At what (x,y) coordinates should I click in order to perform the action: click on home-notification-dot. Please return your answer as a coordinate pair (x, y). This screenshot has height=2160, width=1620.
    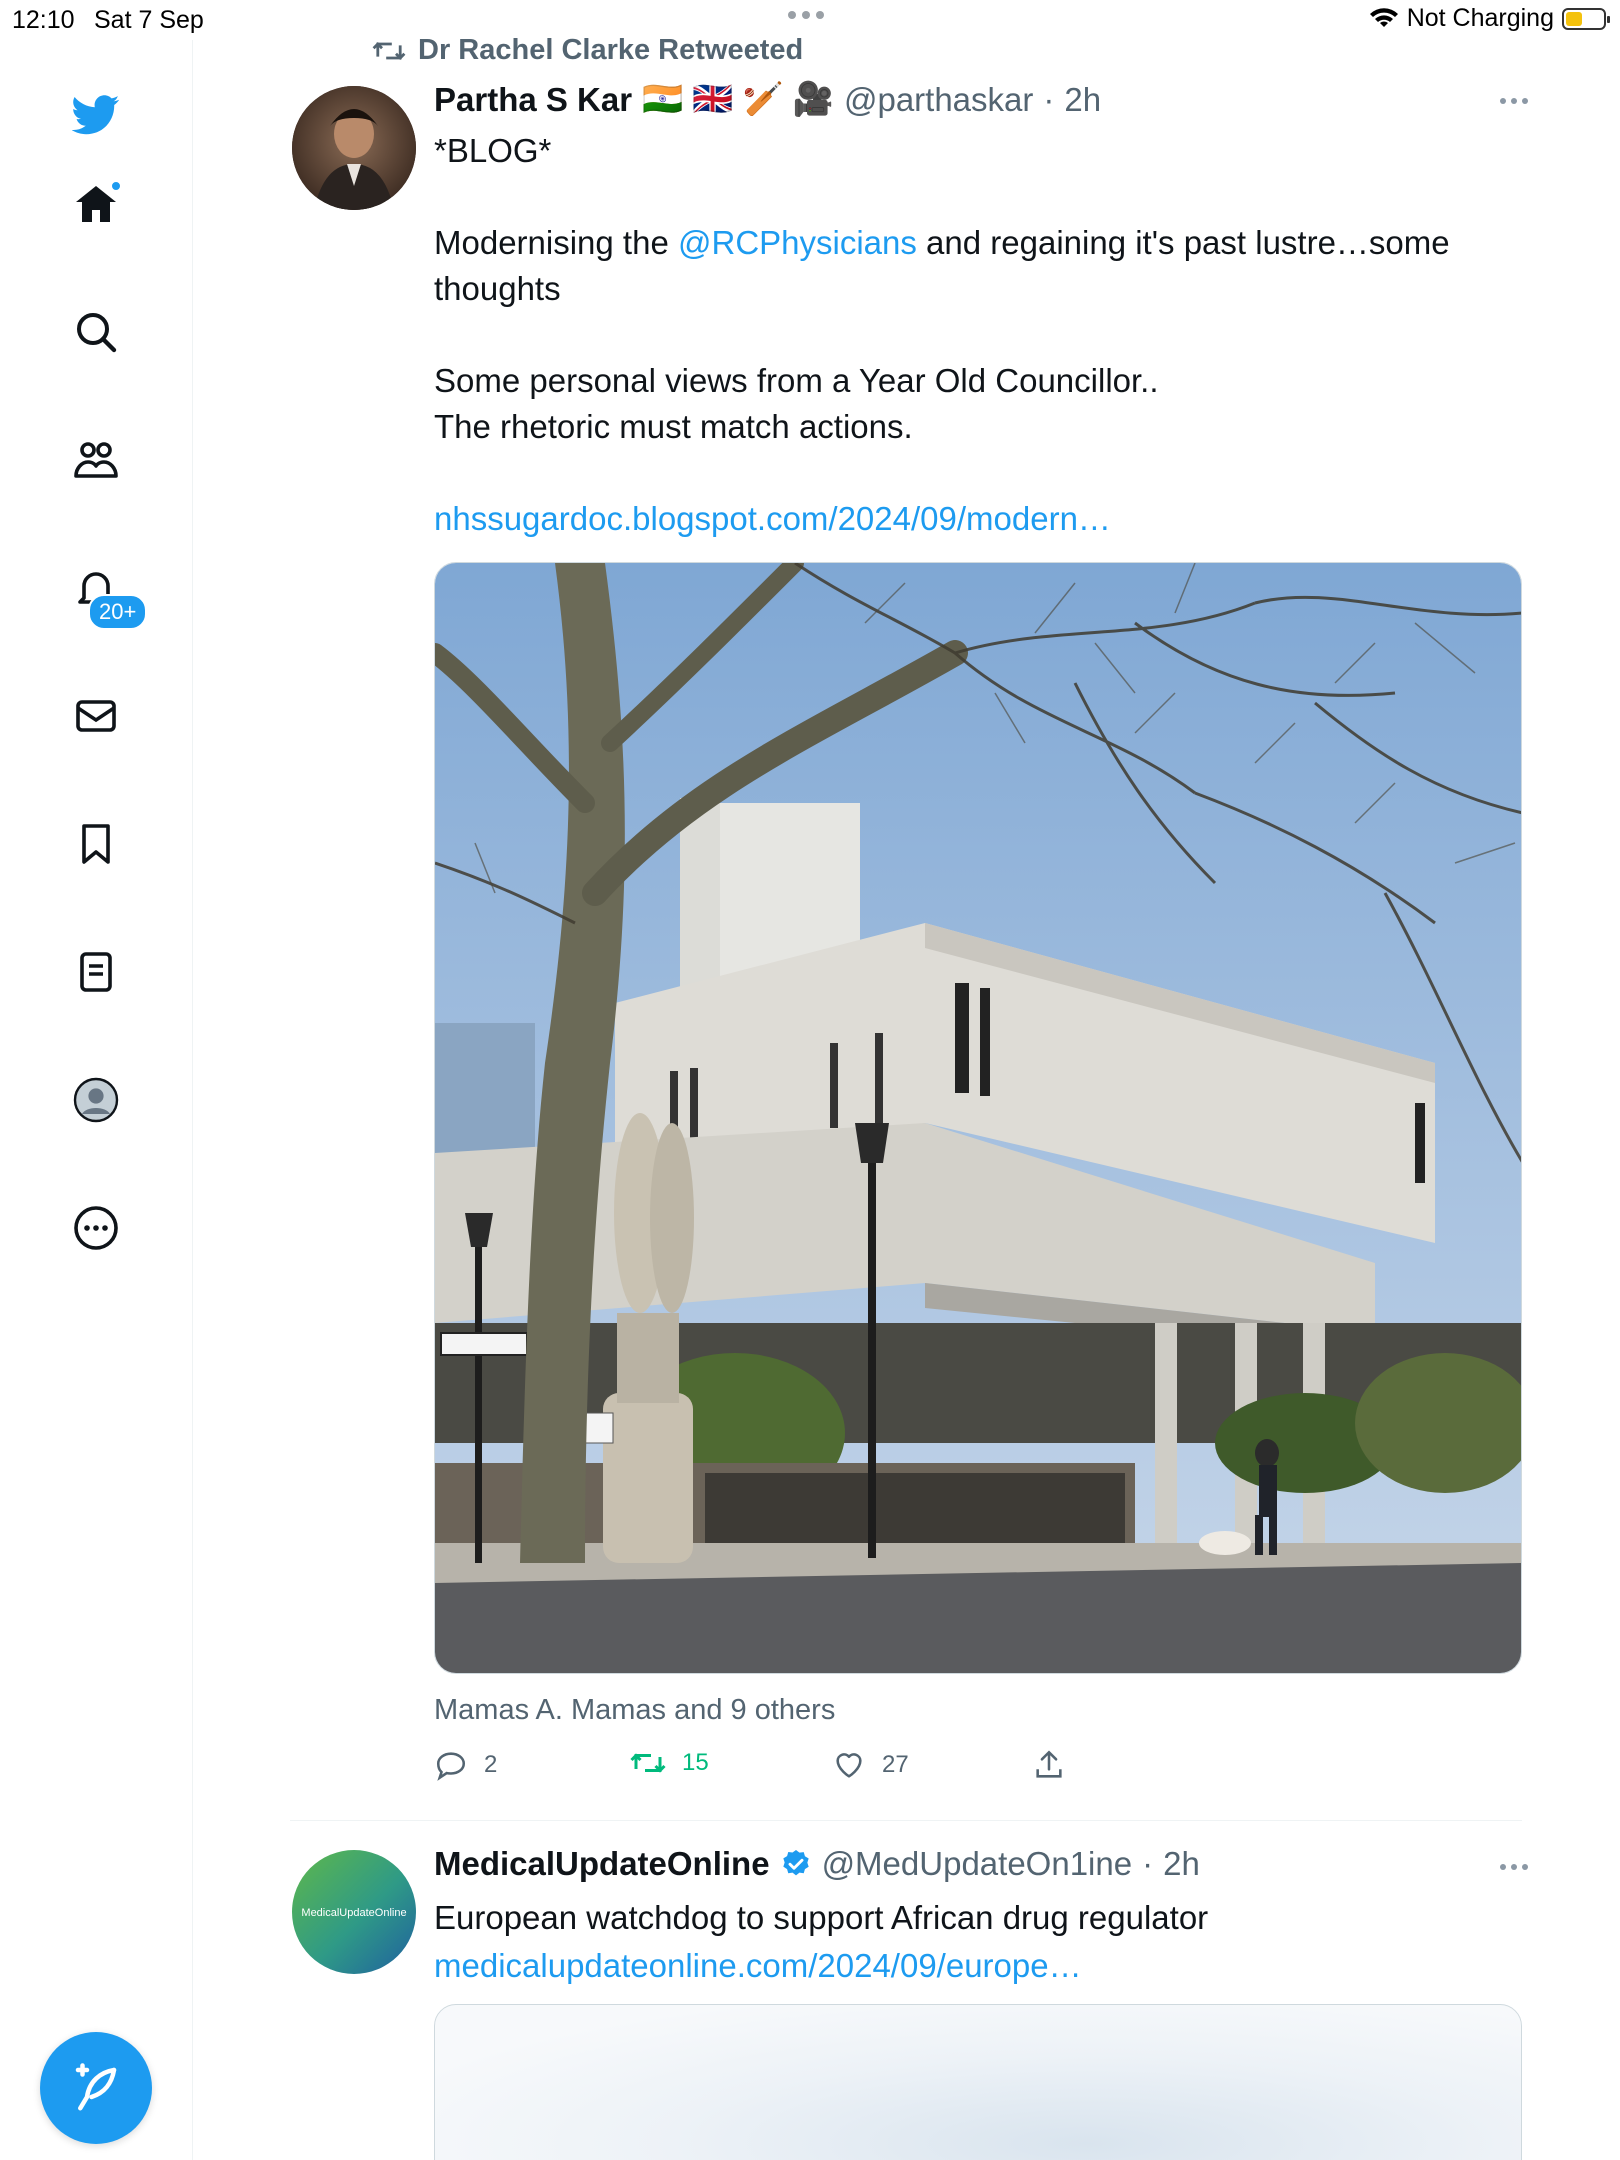
    Looking at the image, I should click on (116, 186).